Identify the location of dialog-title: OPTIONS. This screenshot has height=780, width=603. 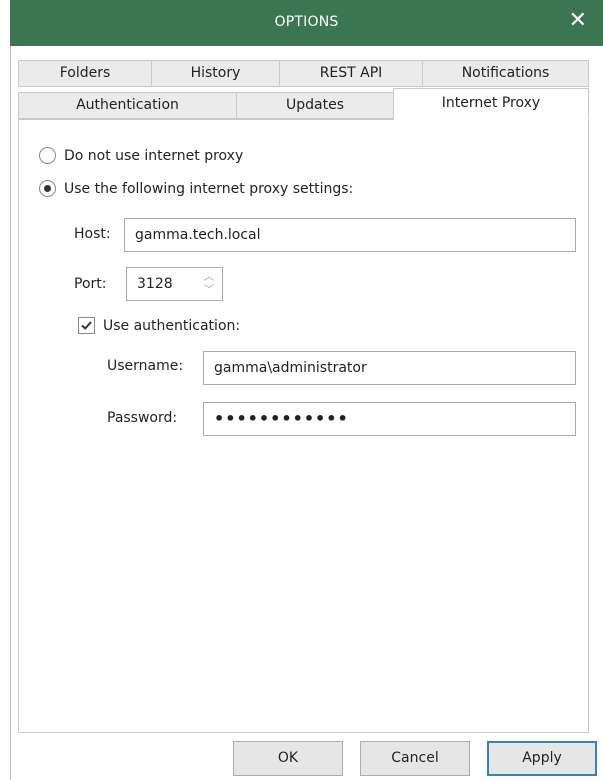
(306, 22).